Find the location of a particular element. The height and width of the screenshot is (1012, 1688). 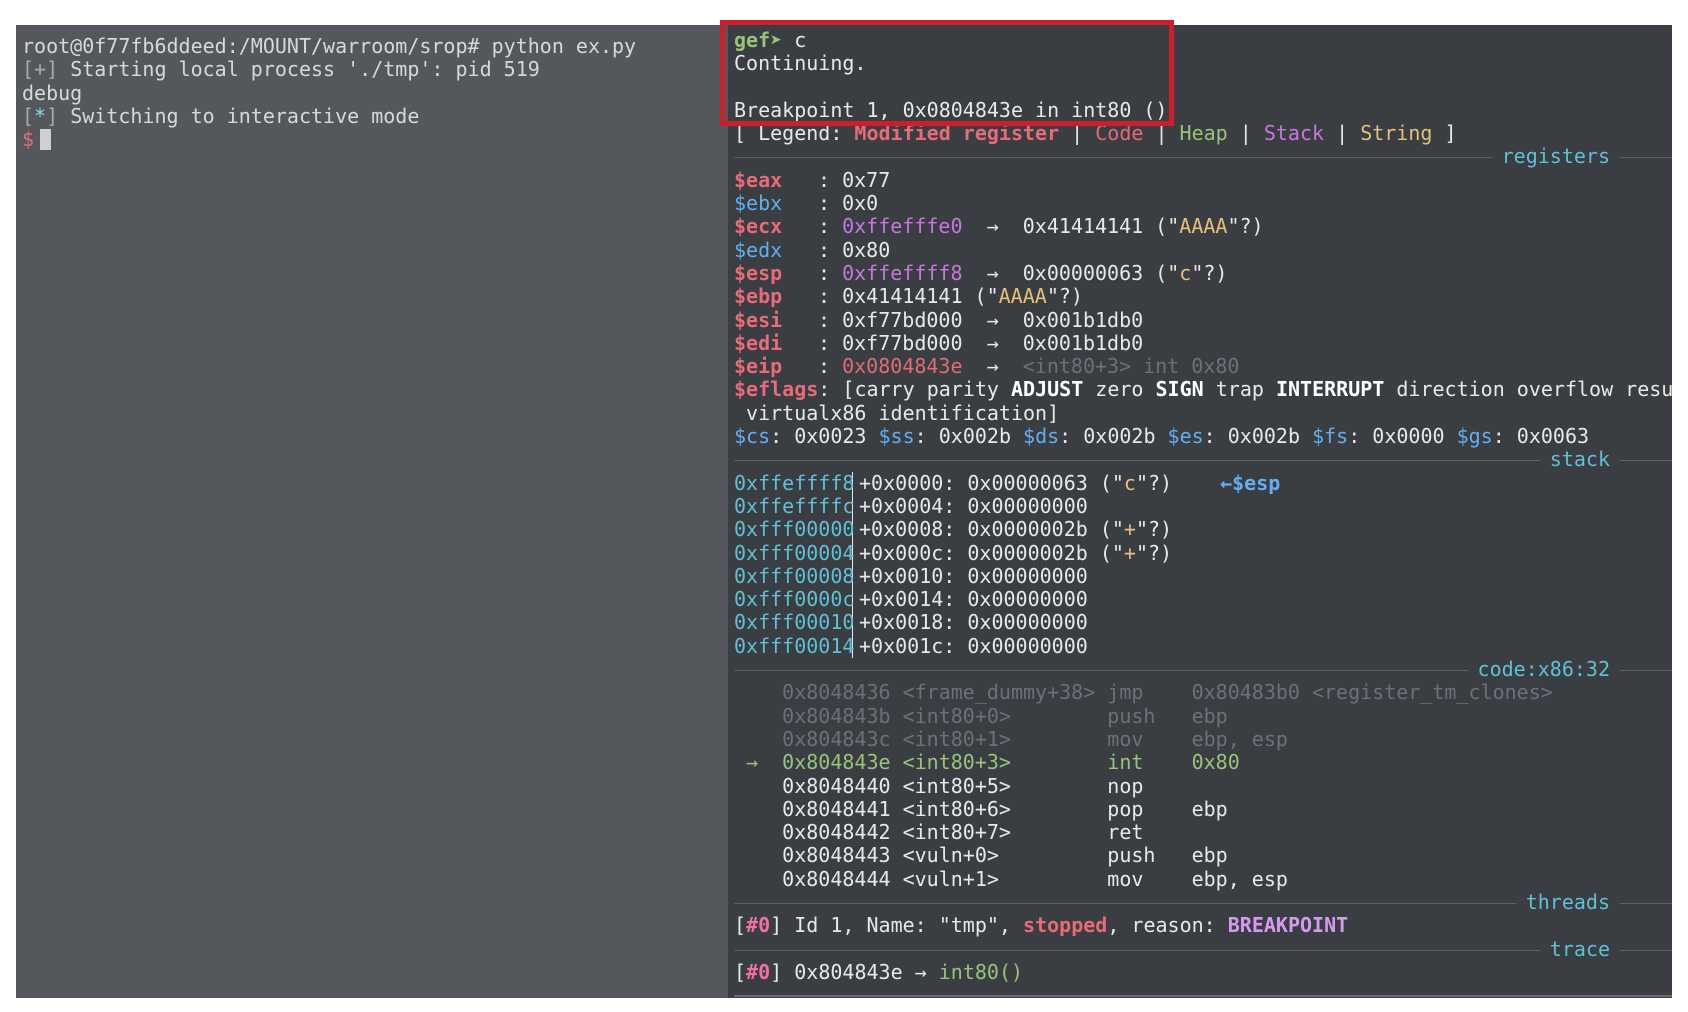

segment-register-value: 0x0023 is located at coordinates (830, 436).